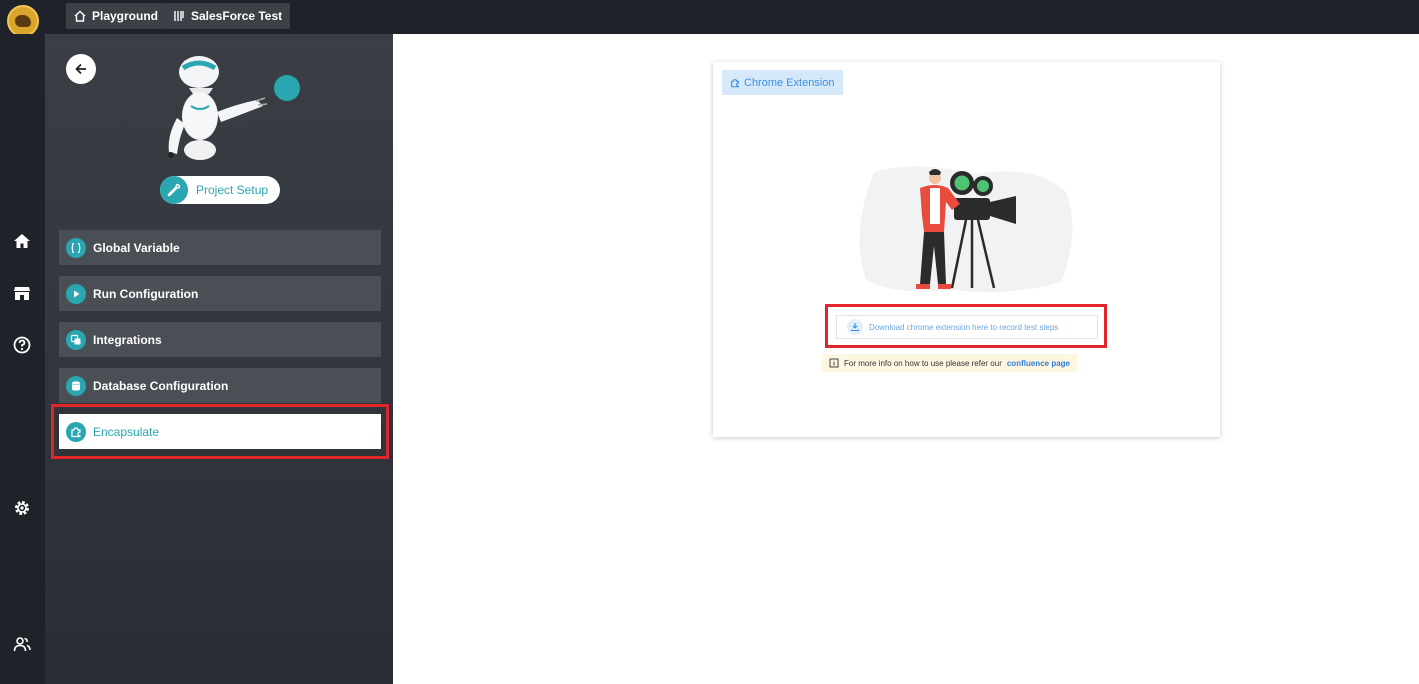  Describe the element at coordinates (789, 82) in the screenshot. I see `tab-label: Chrome Extension` at that location.